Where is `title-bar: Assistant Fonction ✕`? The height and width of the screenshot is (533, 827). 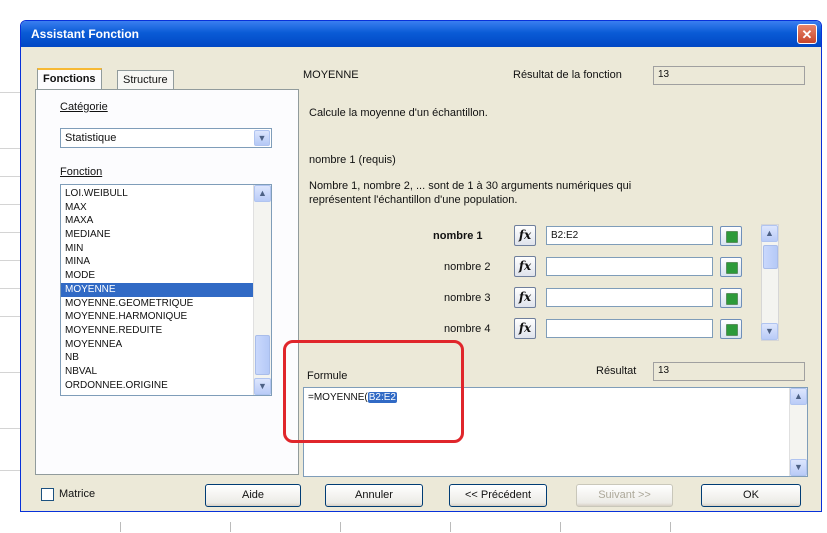 title-bar: Assistant Fonction ✕ is located at coordinates (421, 34).